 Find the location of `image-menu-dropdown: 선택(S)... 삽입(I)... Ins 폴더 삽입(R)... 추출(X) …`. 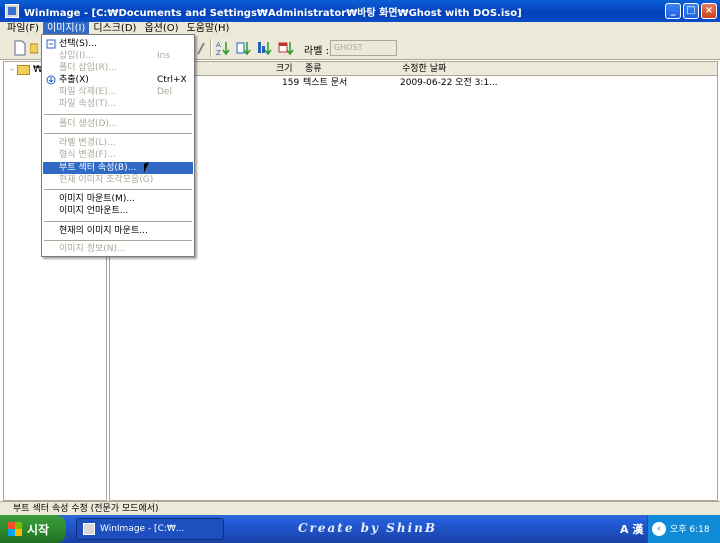

image-menu-dropdown: 선택(S)... 삽입(I)... Ins 폴더 삽입(R)... 추출(X) … is located at coordinates (118, 145).